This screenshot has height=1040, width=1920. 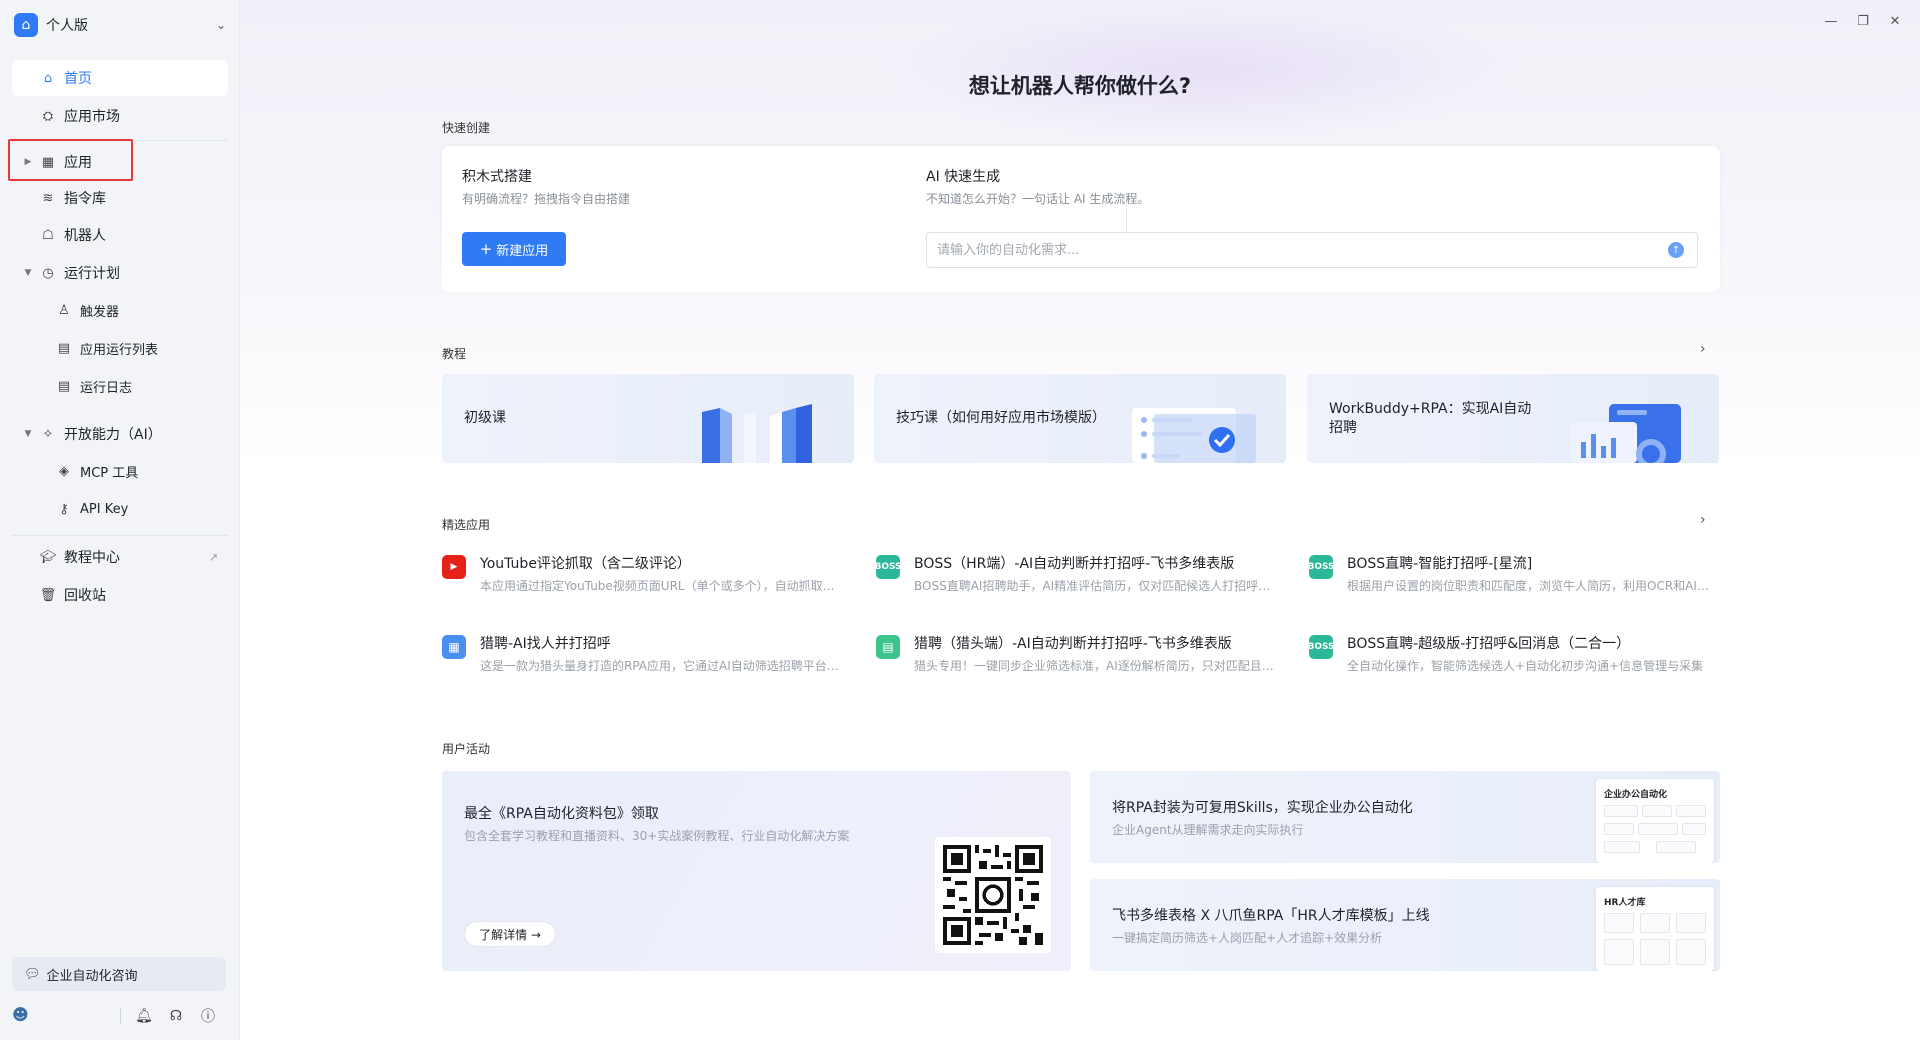 I want to click on app-description: 这是一款为猎头量身打造的RPA应用，它通过AI自动筛选招聘平台上的候选人, so click(x=661, y=666).